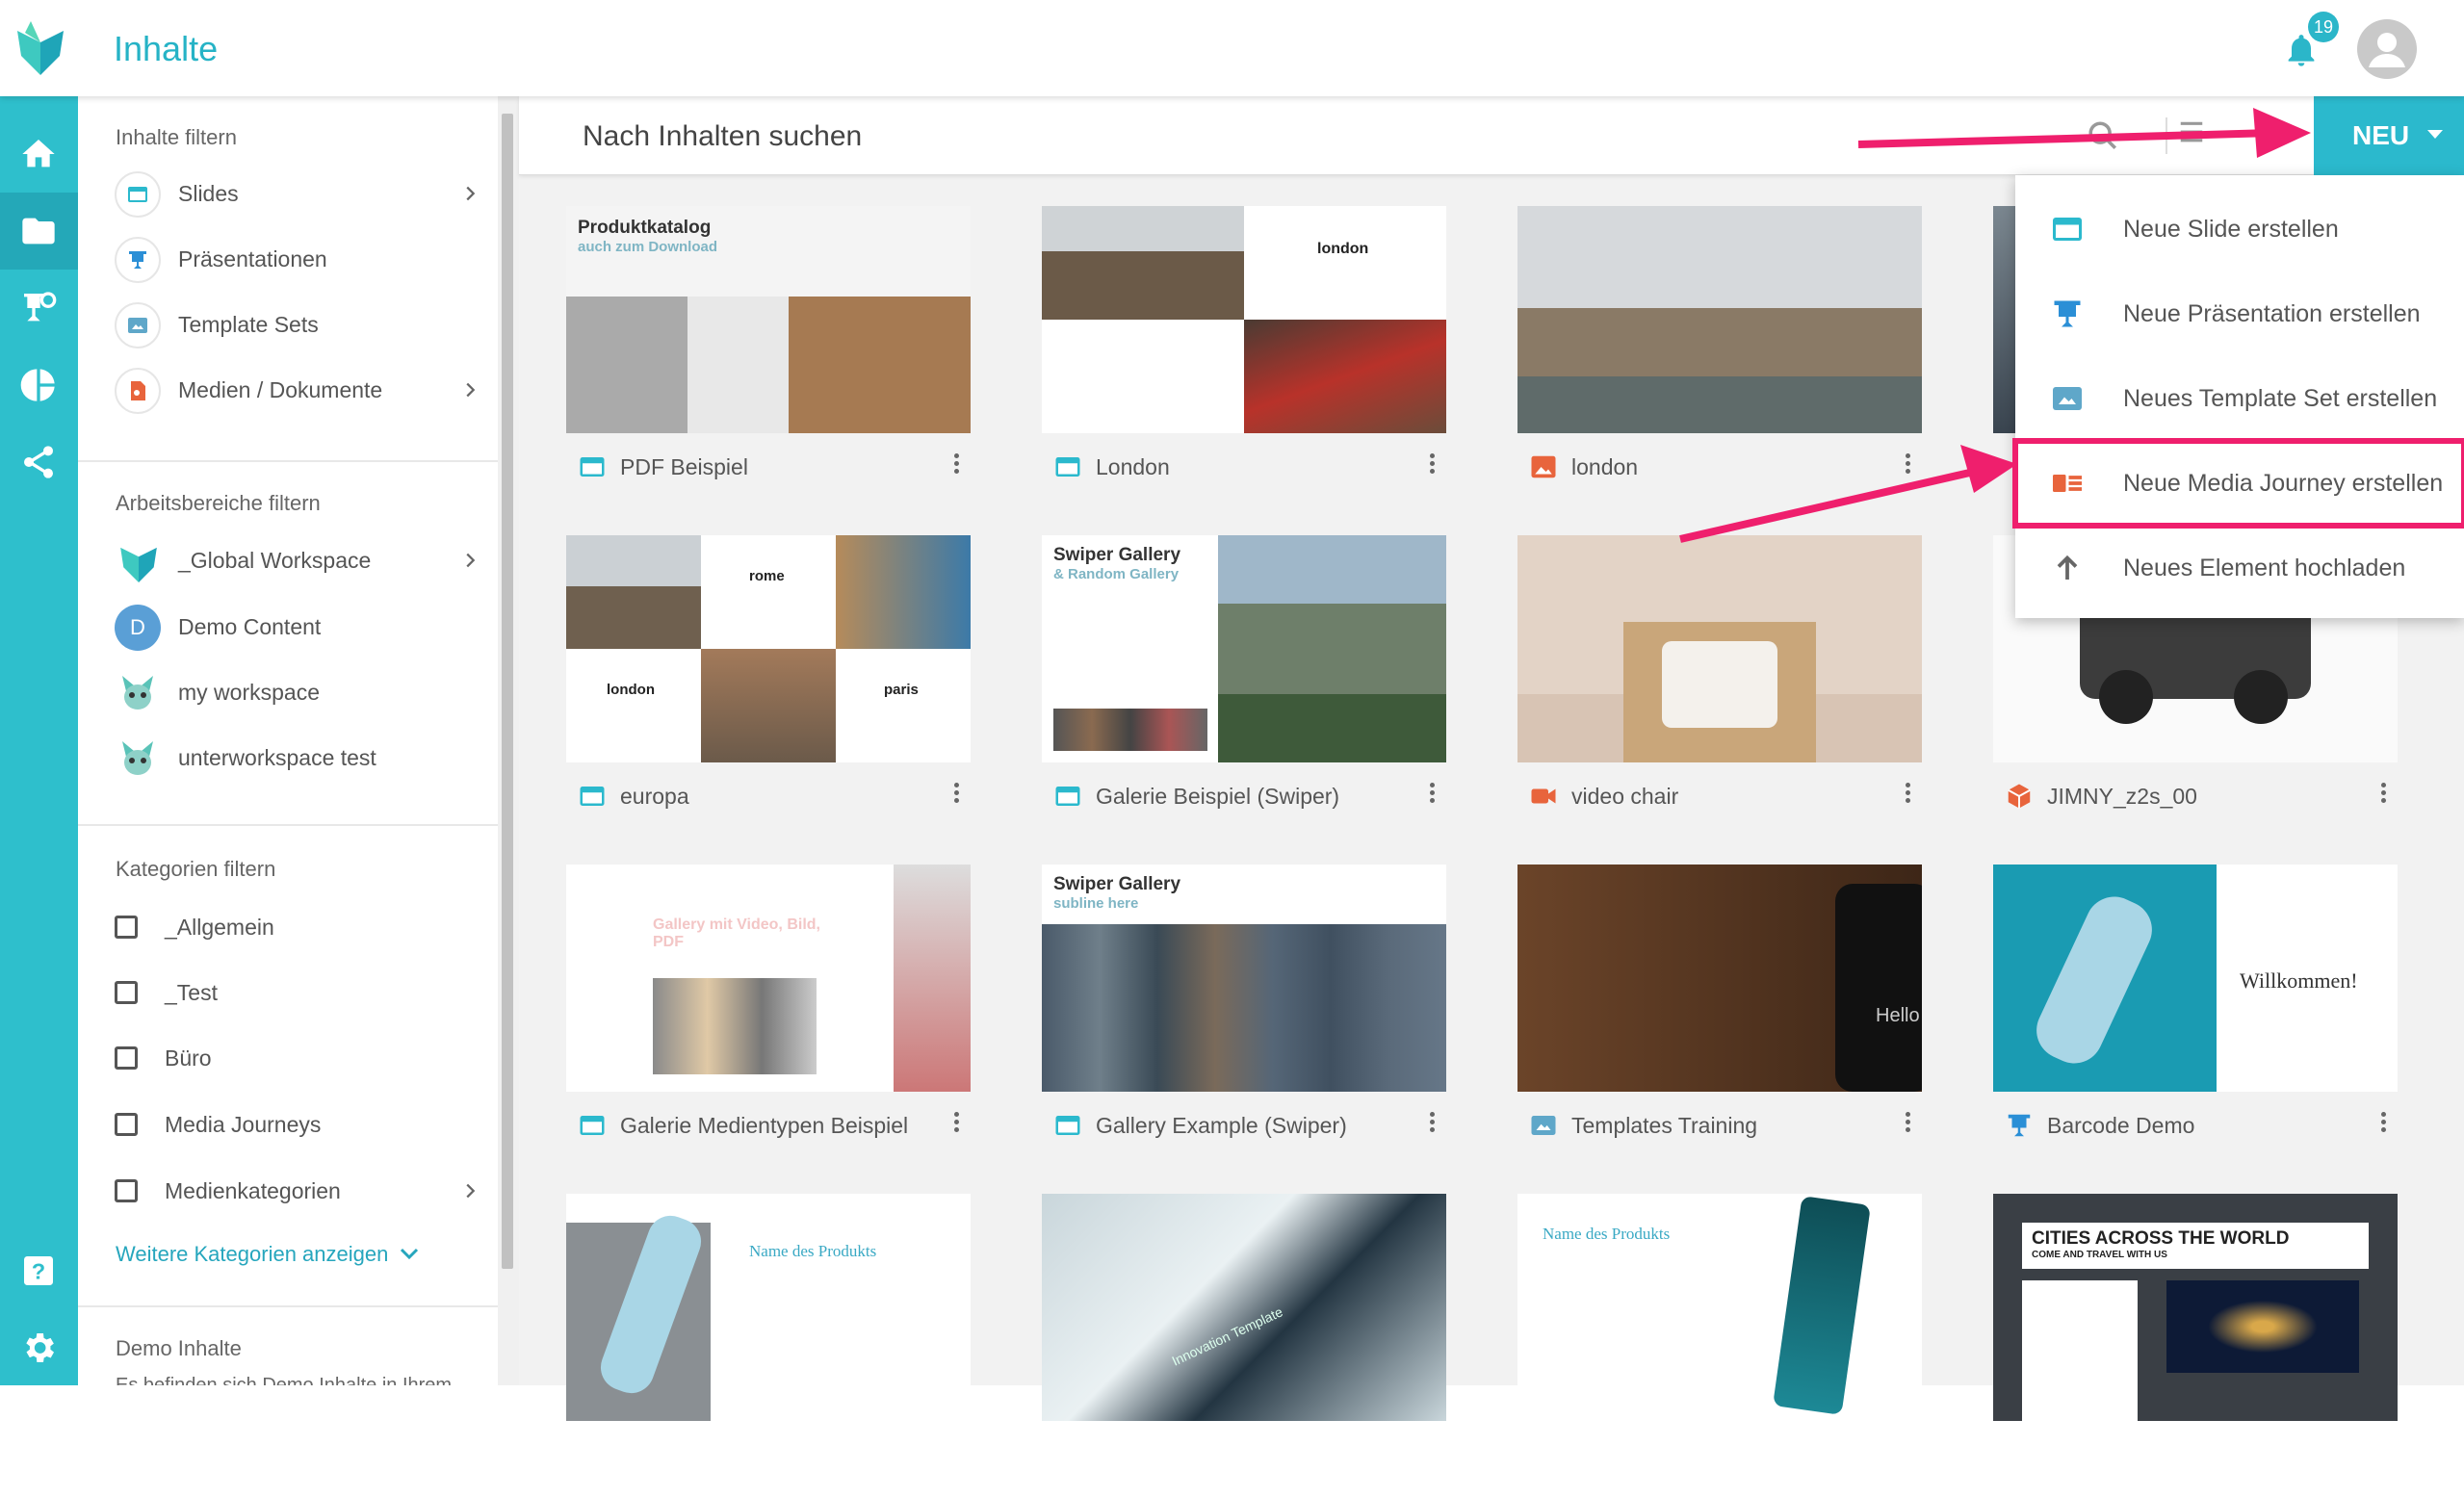 This screenshot has width=2464, height=1497. What do you see at coordinates (768, 705) in the screenshot?
I see `rome-image` at bounding box center [768, 705].